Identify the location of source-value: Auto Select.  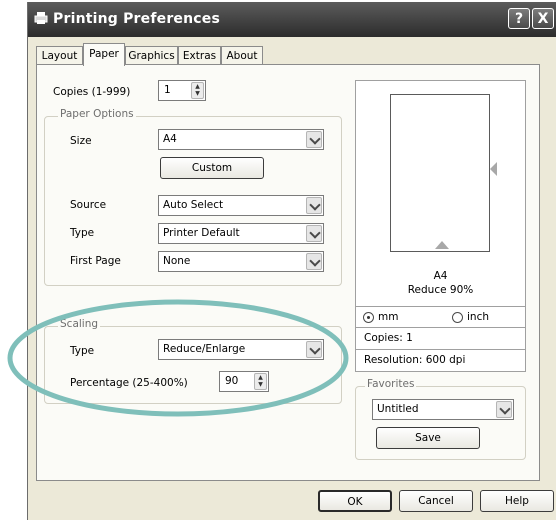
(193, 205).